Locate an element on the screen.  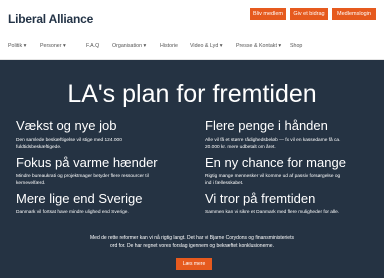
nav-item-faq: F.A.Q is located at coordinates (92, 46).